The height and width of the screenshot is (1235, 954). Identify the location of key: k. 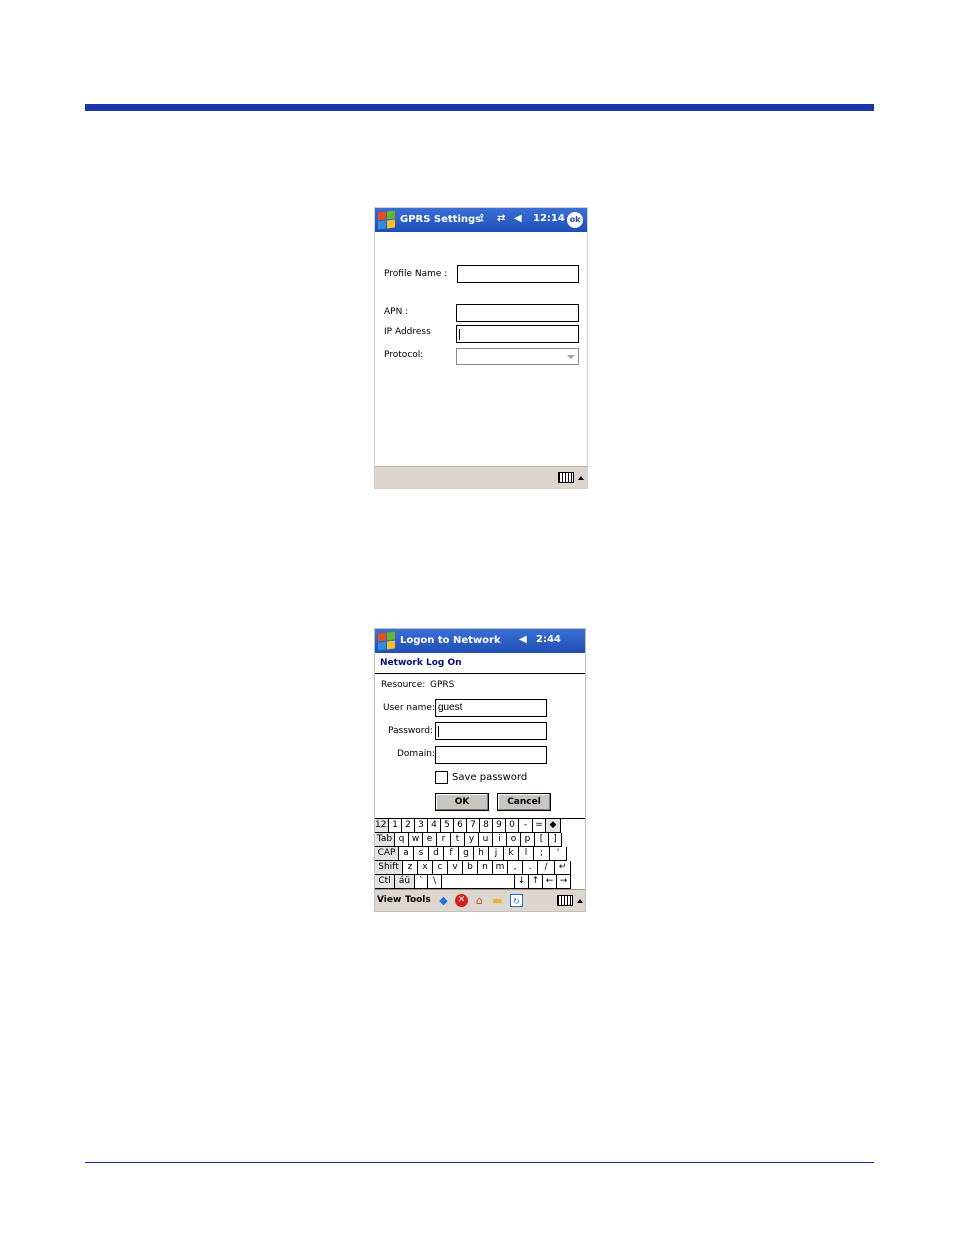
(511, 854).